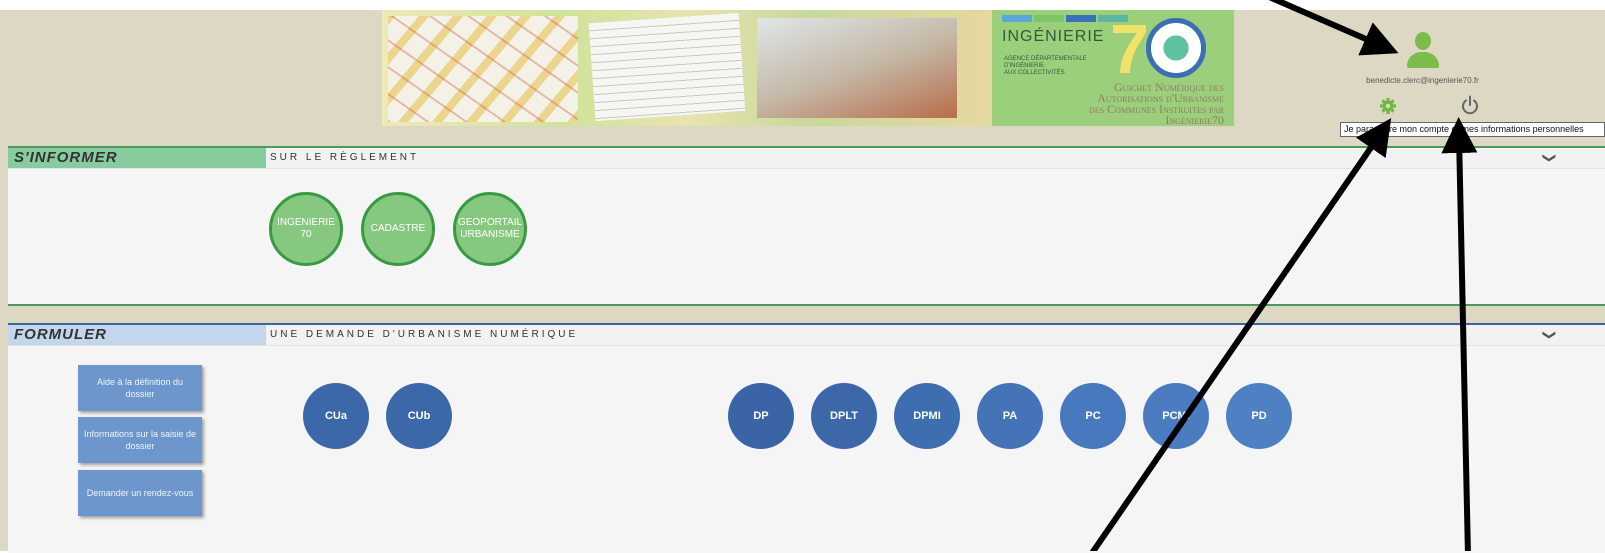  What do you see at coordinates (1388, 106) in the screenshot?
I see `gear-icon` at bounding box center [1388, 106].